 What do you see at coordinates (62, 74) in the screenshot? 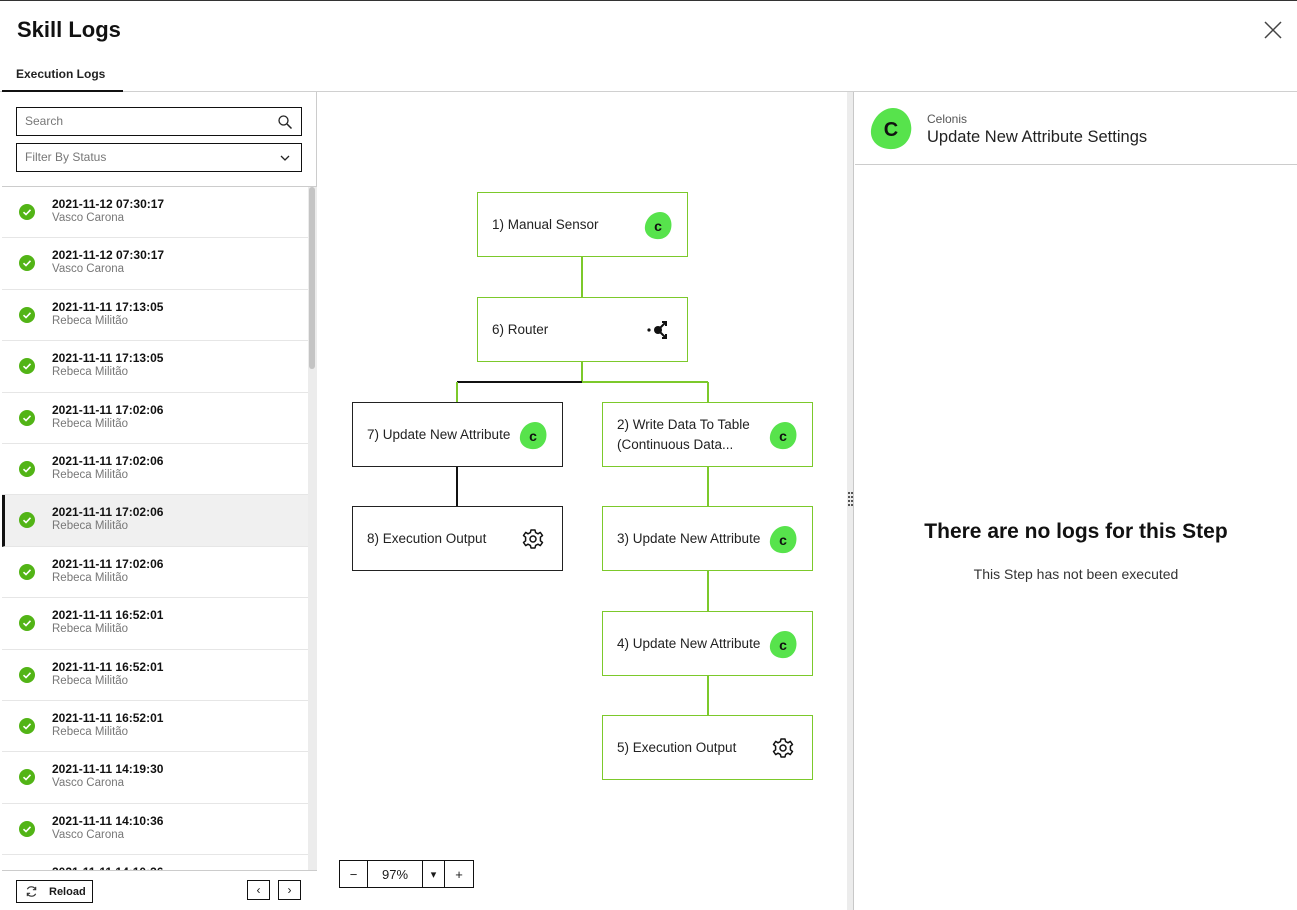
I see `tab-execution-logs: Execution Logs` at bounding box center [62, 74].